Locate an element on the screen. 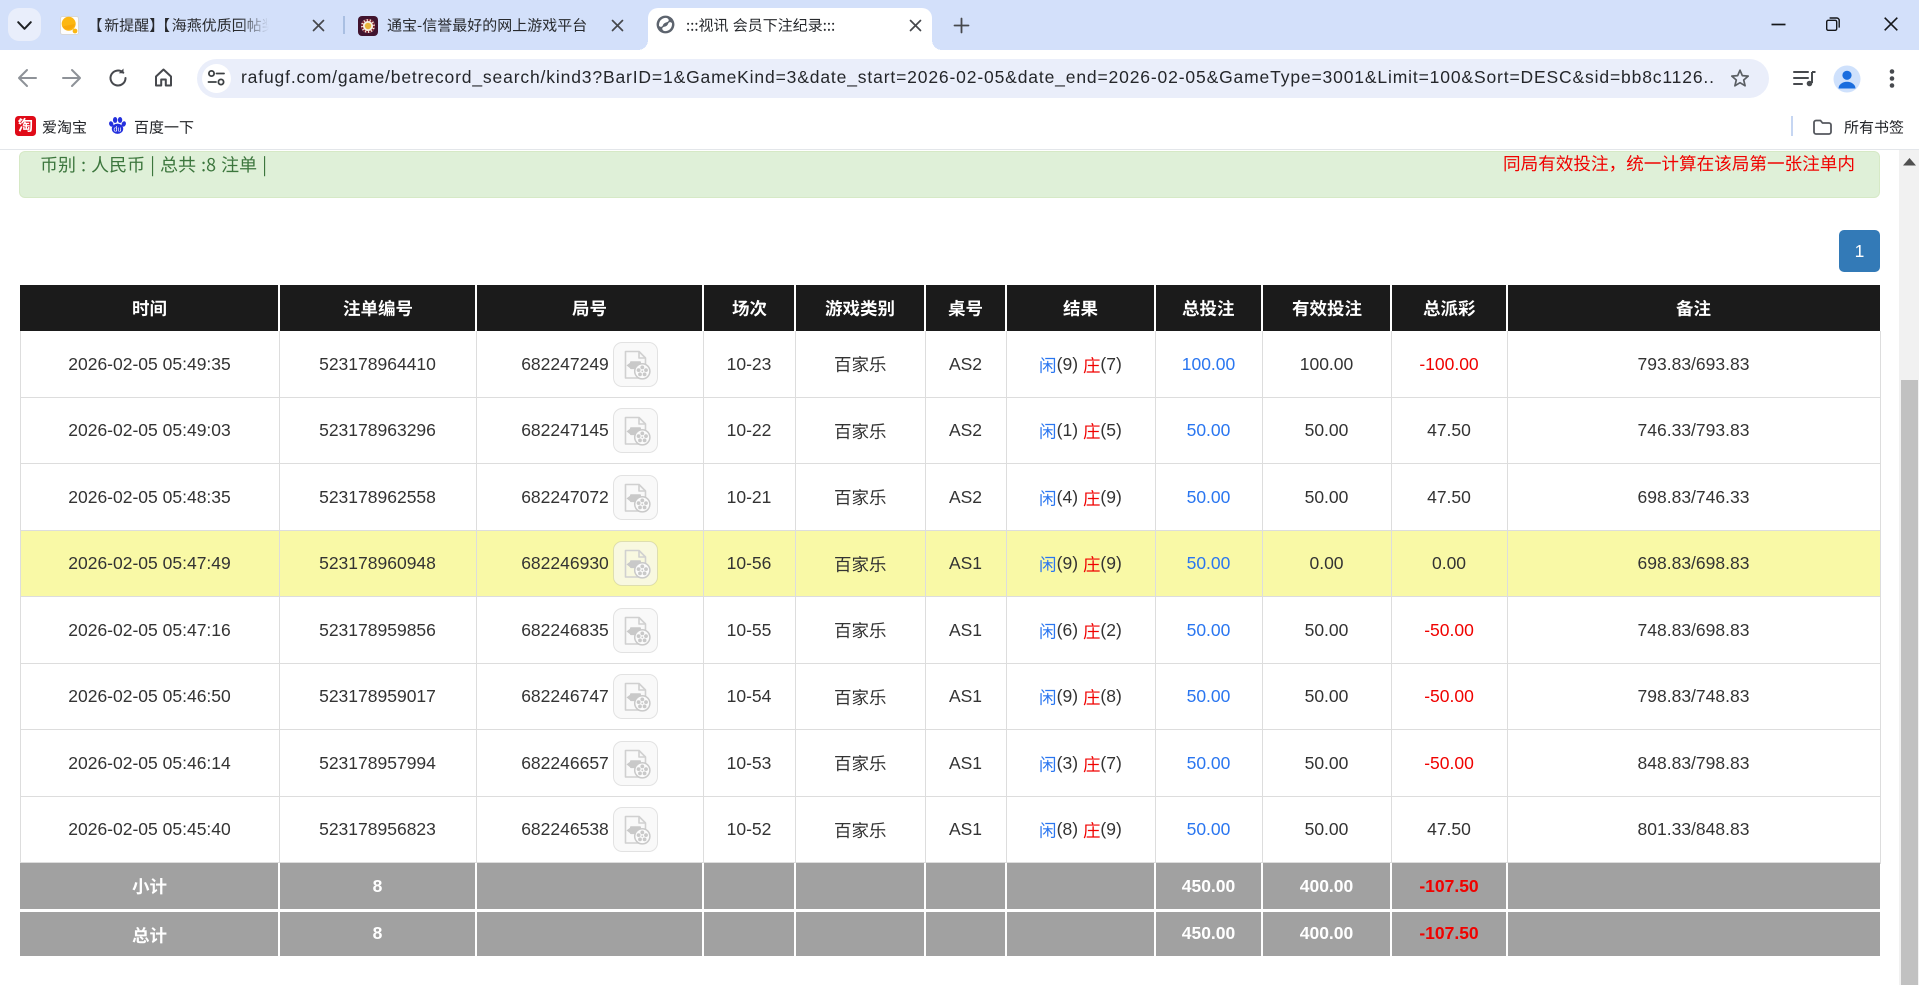 This screenshot has width=1919, height=985. svg-text: du is located at coordinates (117, 129).